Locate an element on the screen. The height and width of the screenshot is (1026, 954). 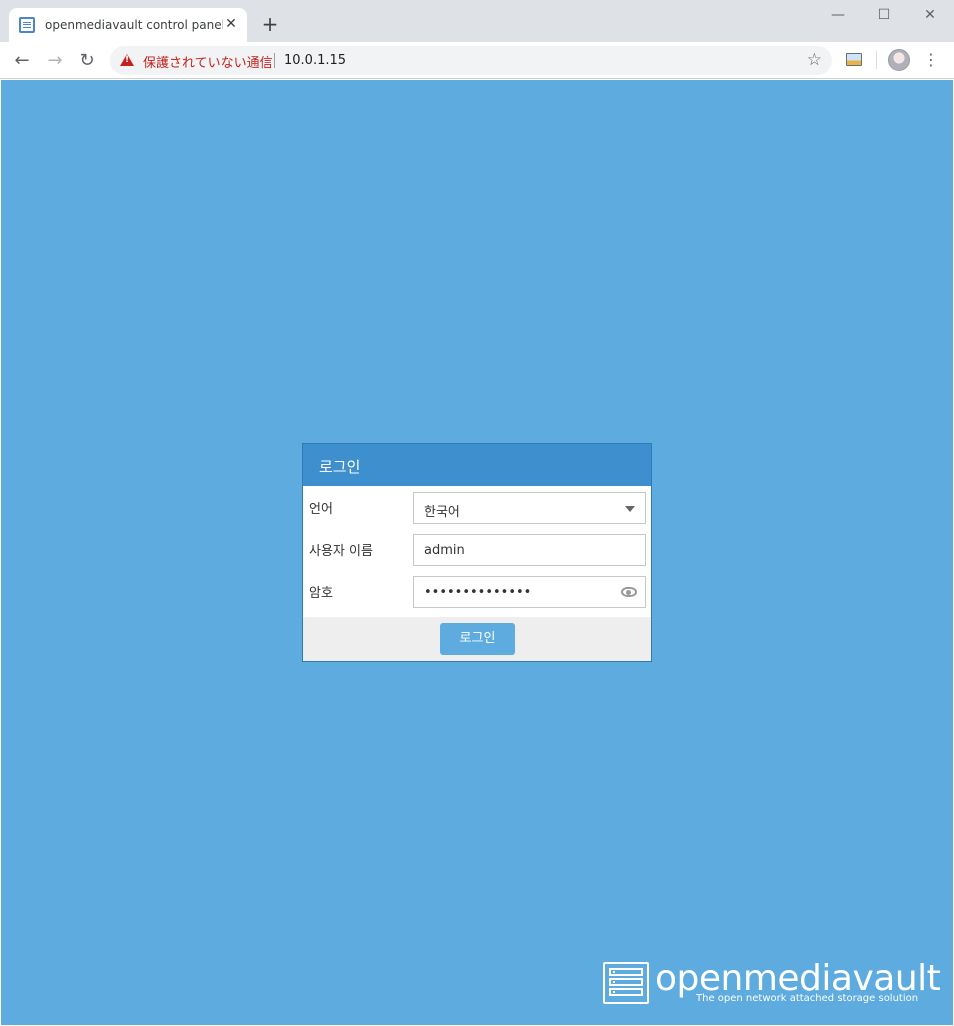
forward-button: → is located at coordinates (55, 61).